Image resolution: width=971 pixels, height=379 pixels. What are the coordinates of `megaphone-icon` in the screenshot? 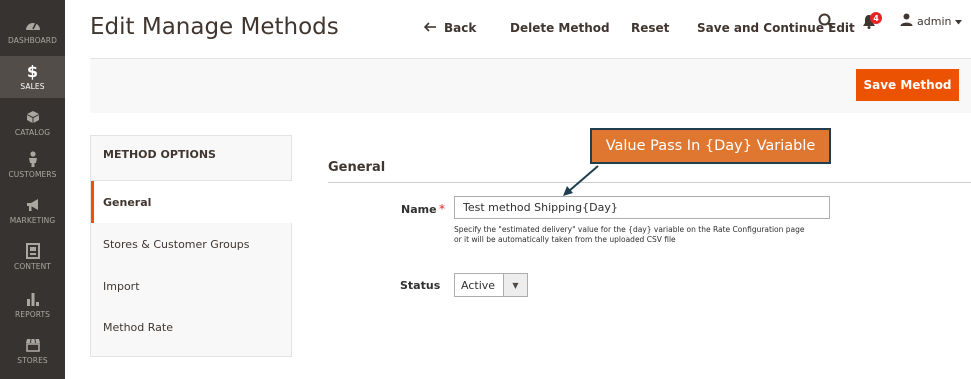 It's located at (33, 205).